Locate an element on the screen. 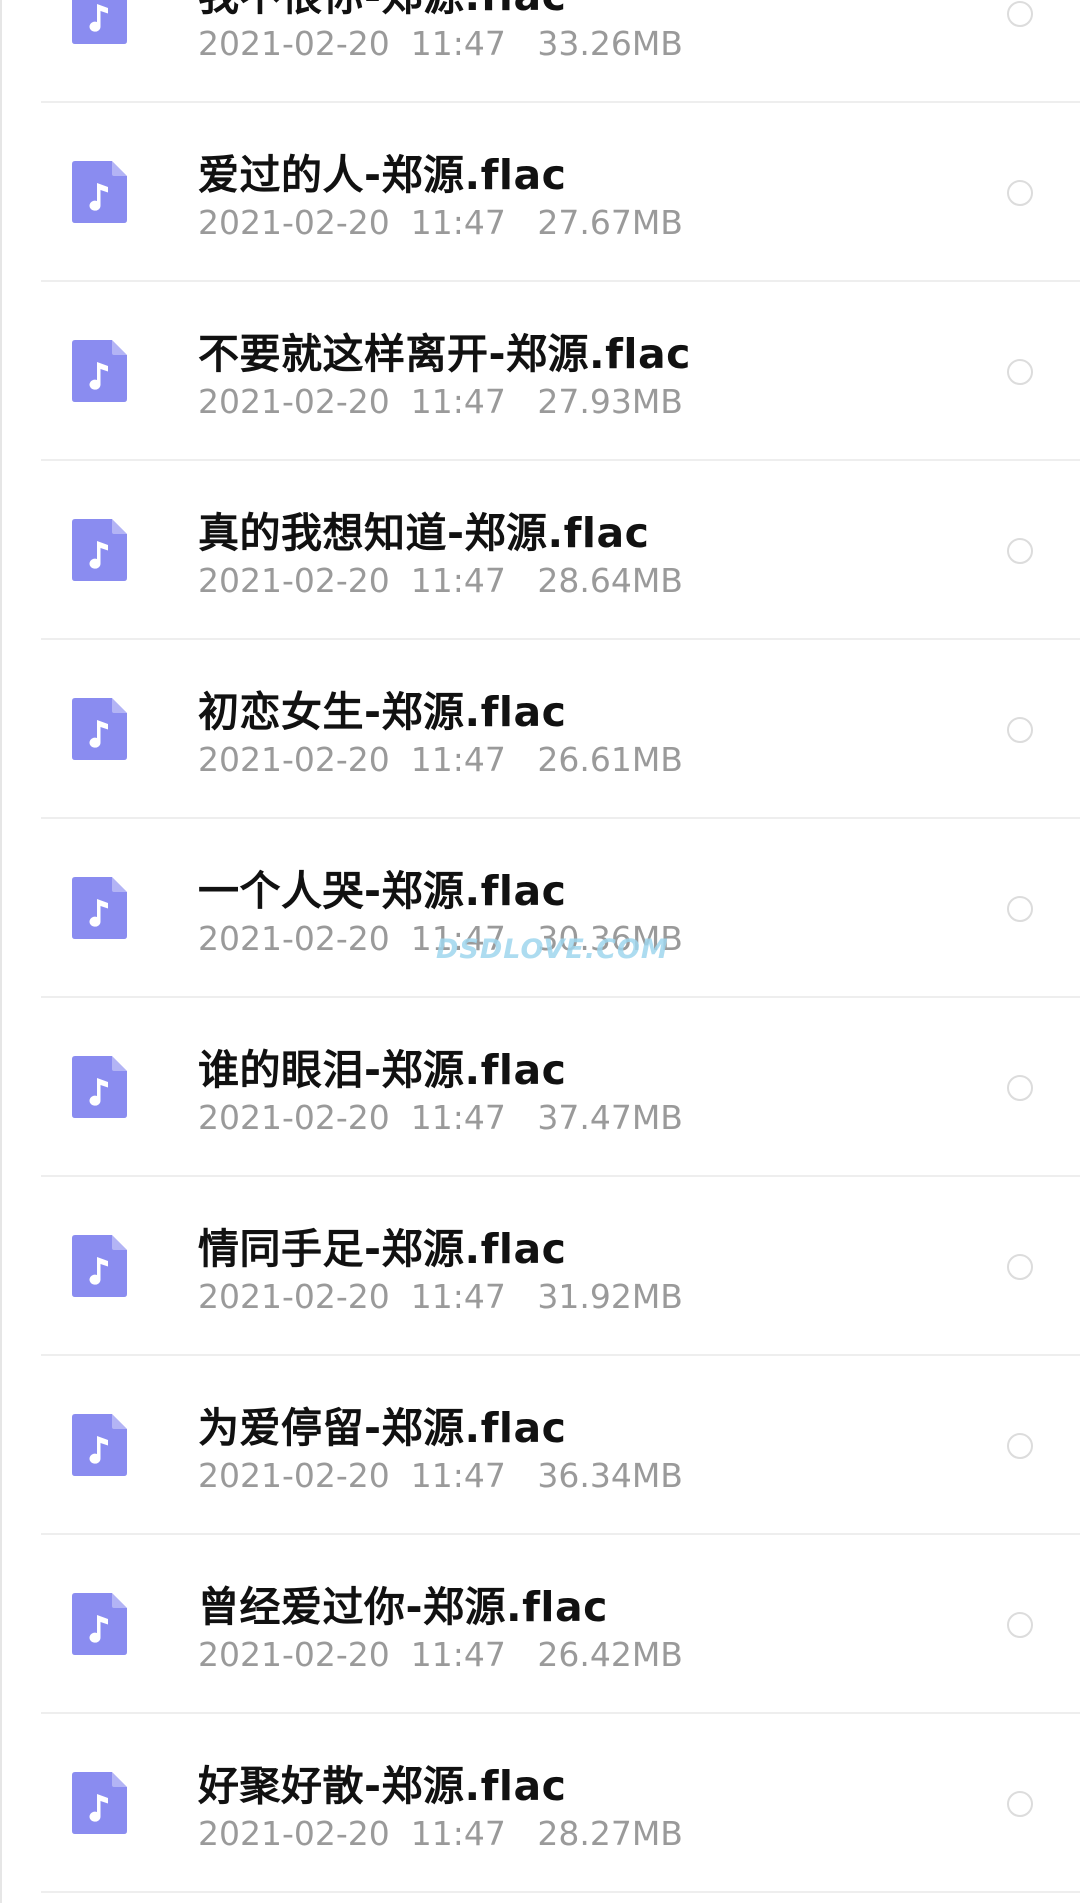 This screenshot has height=1903, width=1080. file-meta: 2021-02-20 11:47 27.67MB is located at coordinates (440, 222).